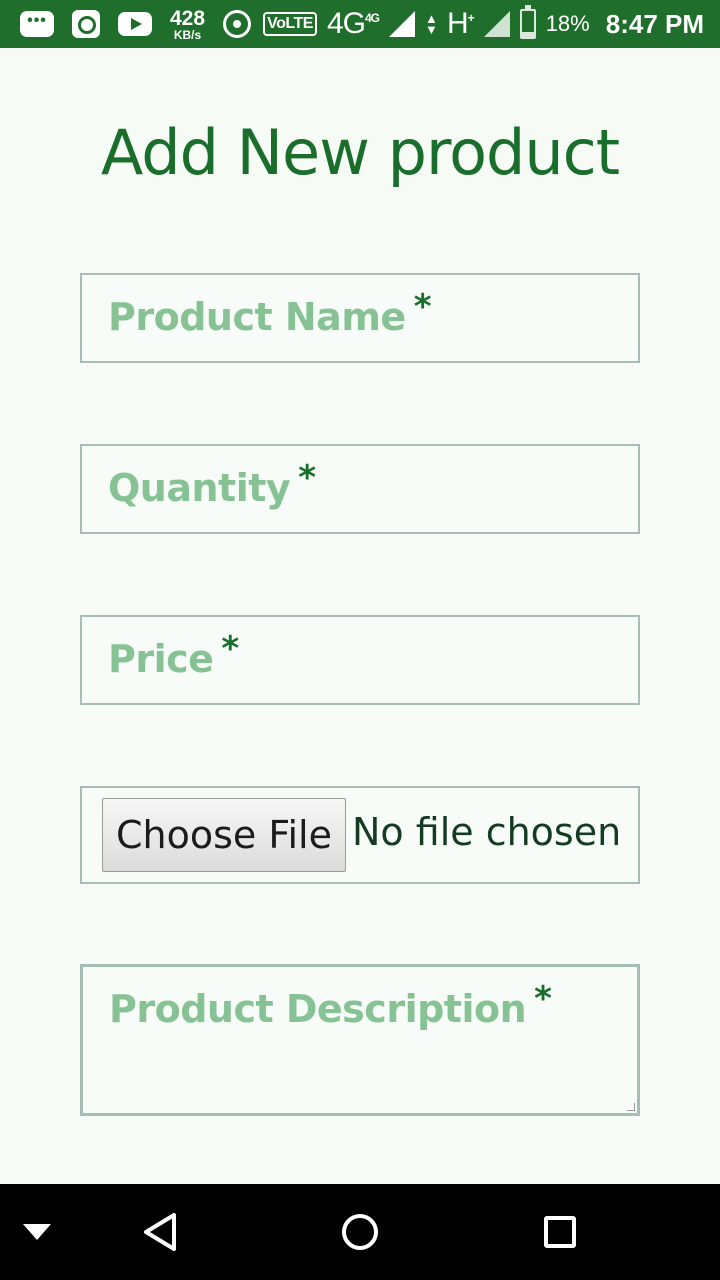  Describe the element at coordinates (161, 659) in the screenshot. I see `price-placeholder-text: Price` at that location.